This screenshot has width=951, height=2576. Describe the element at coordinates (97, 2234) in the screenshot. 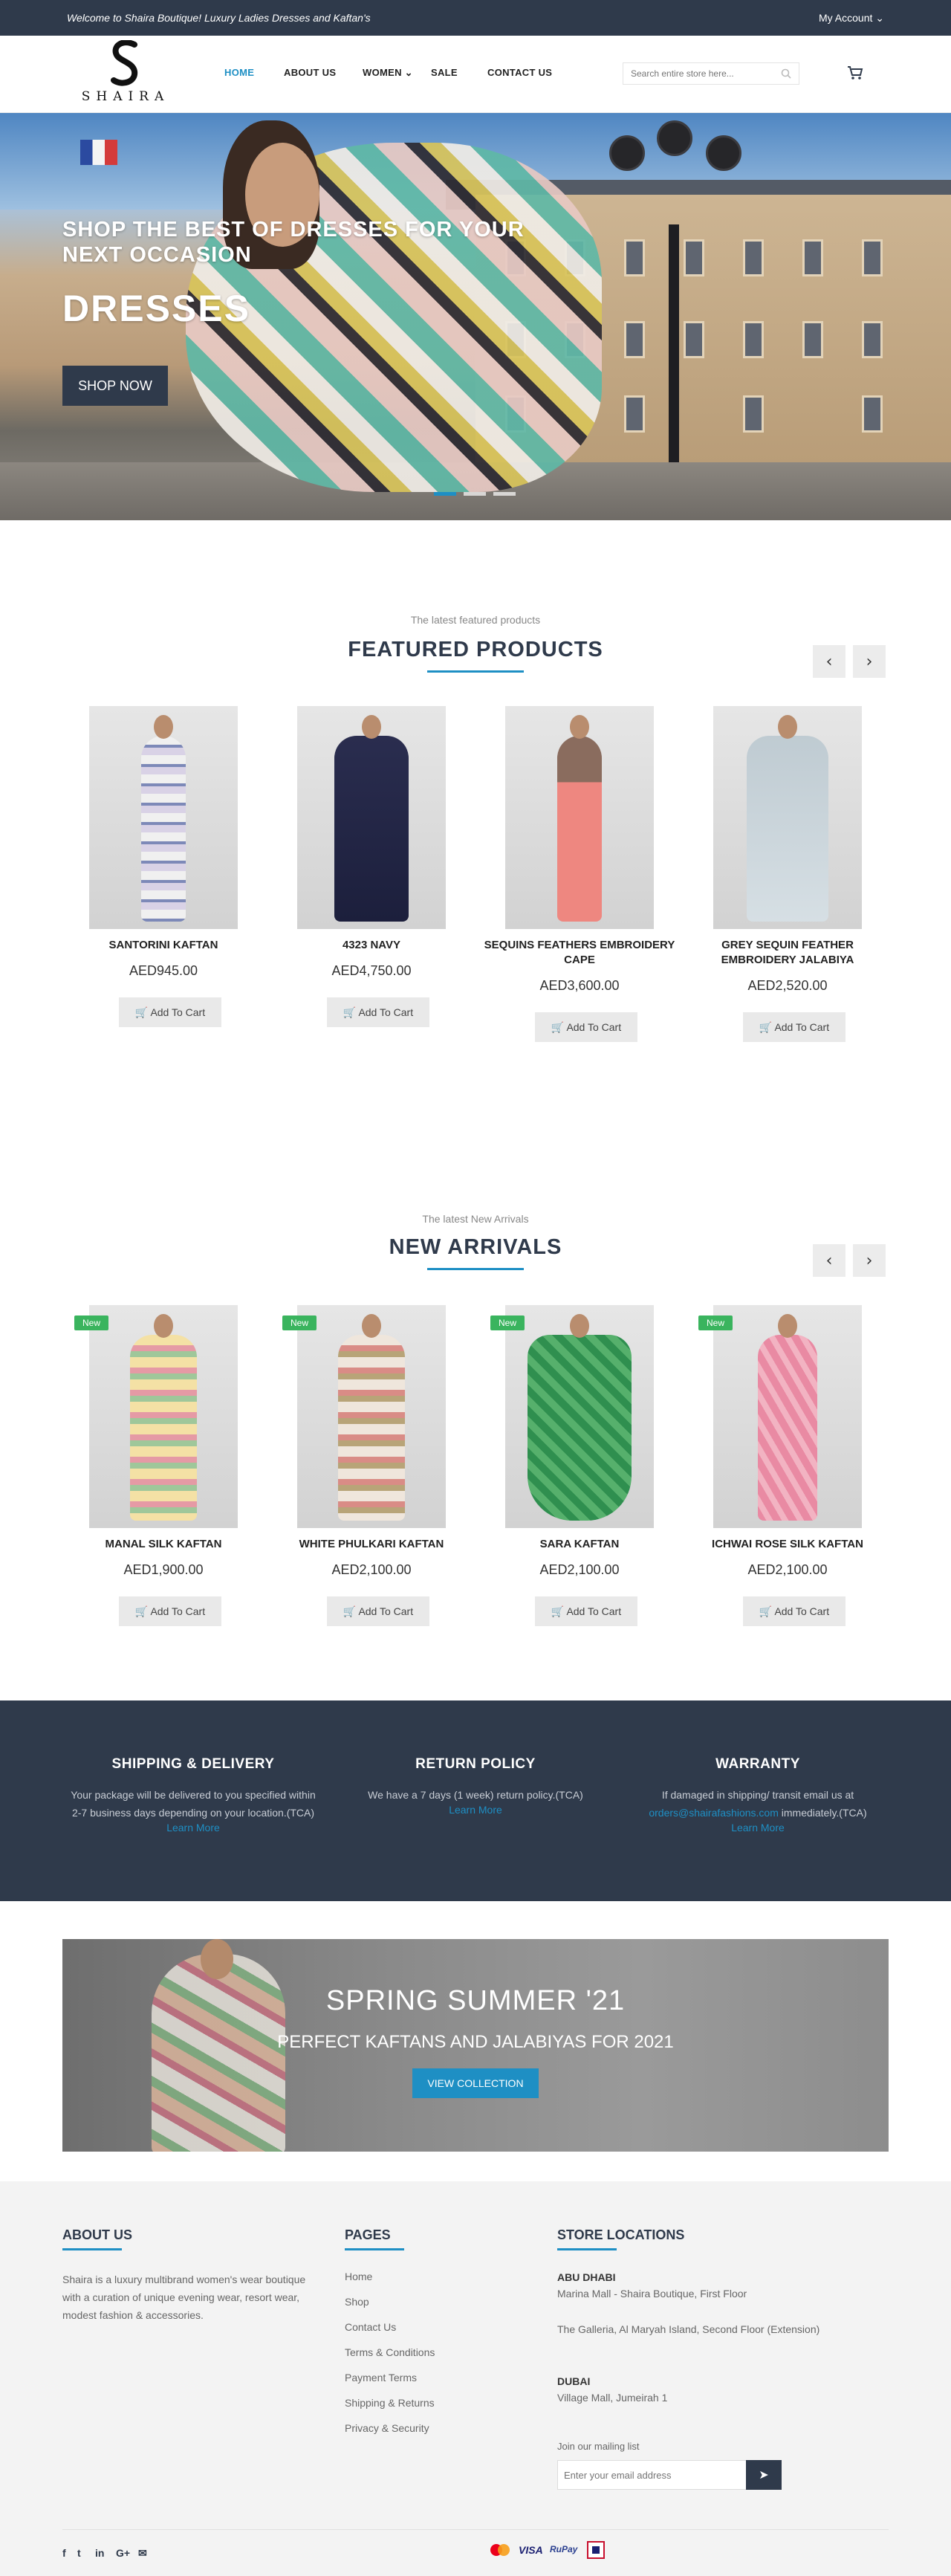

I see `footer-about-title: ABOUT US` at that location.